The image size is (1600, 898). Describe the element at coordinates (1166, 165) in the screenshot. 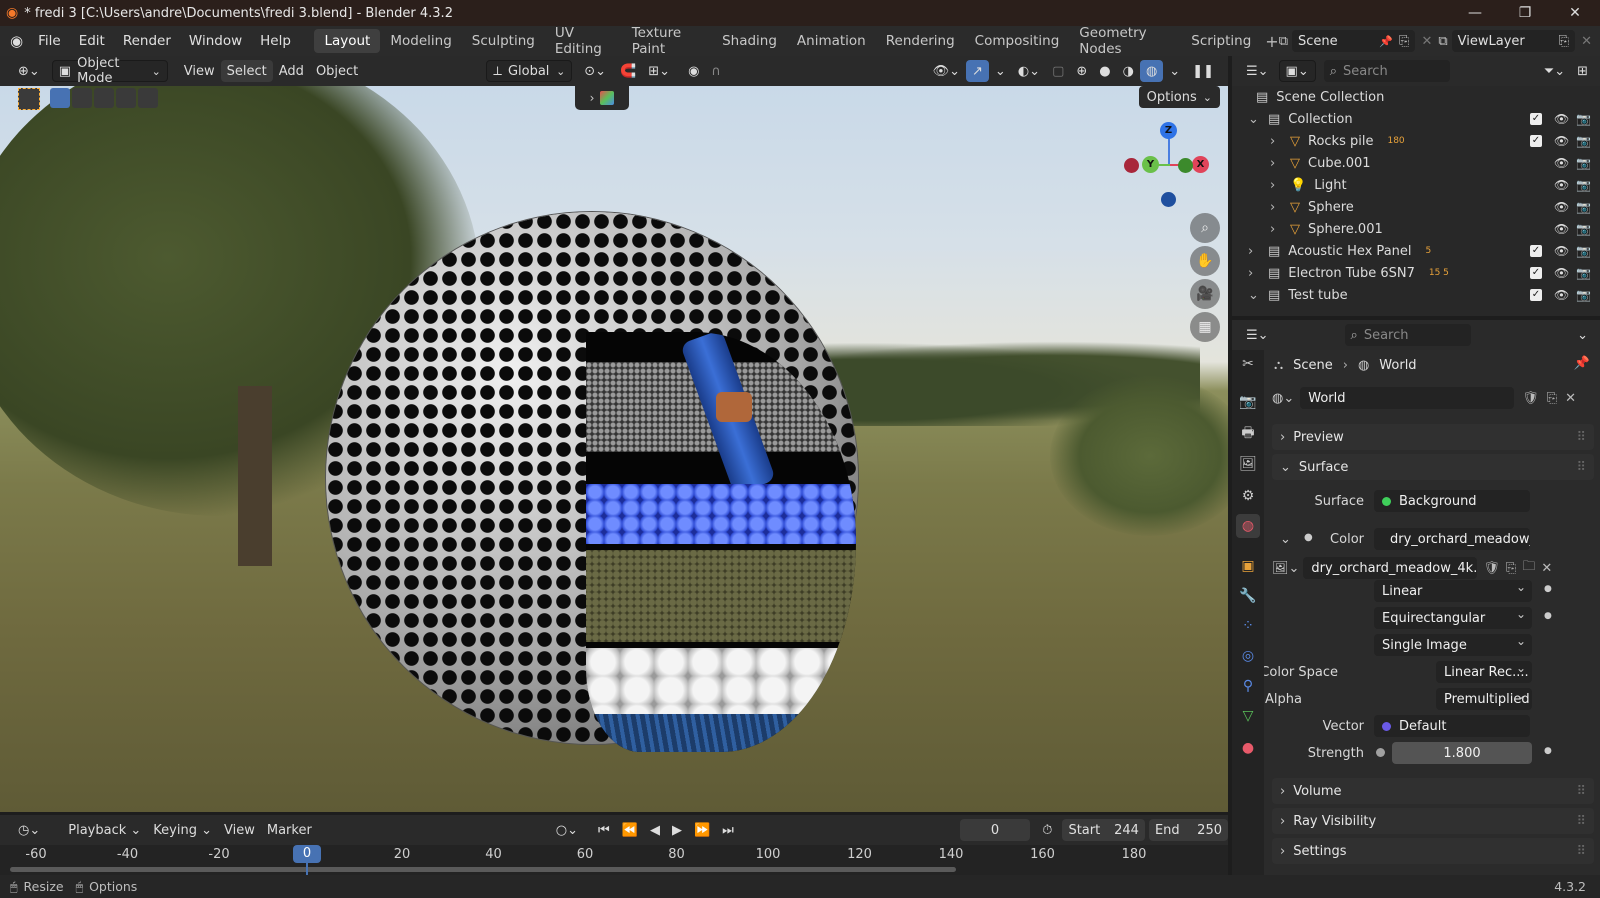

I see `navigation-gizmo: Z X Y` at that location.